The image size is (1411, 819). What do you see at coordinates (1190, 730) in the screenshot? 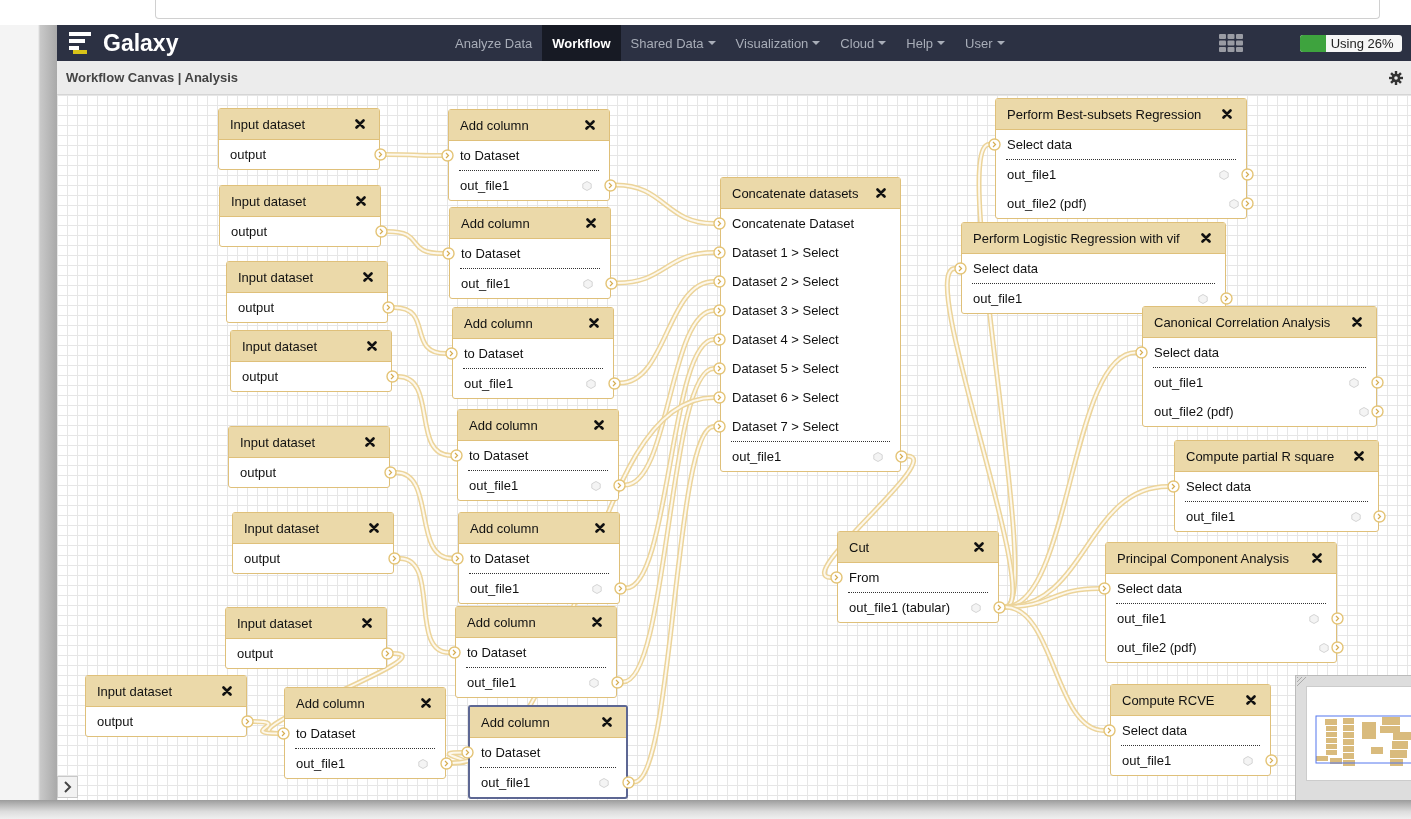
I see `workflow-node: Compute RCVE Select data out_file1` at bounding box center [1190, 730].